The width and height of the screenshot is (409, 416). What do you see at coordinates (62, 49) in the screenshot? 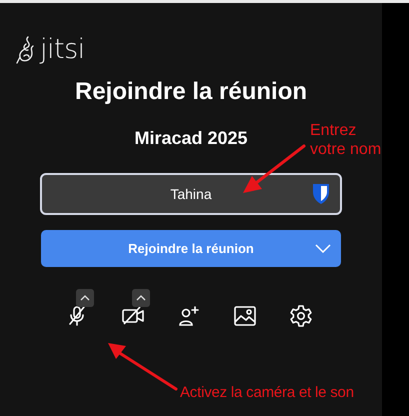
I see `logo-text: jitsi` at bounding box center [62, 49].